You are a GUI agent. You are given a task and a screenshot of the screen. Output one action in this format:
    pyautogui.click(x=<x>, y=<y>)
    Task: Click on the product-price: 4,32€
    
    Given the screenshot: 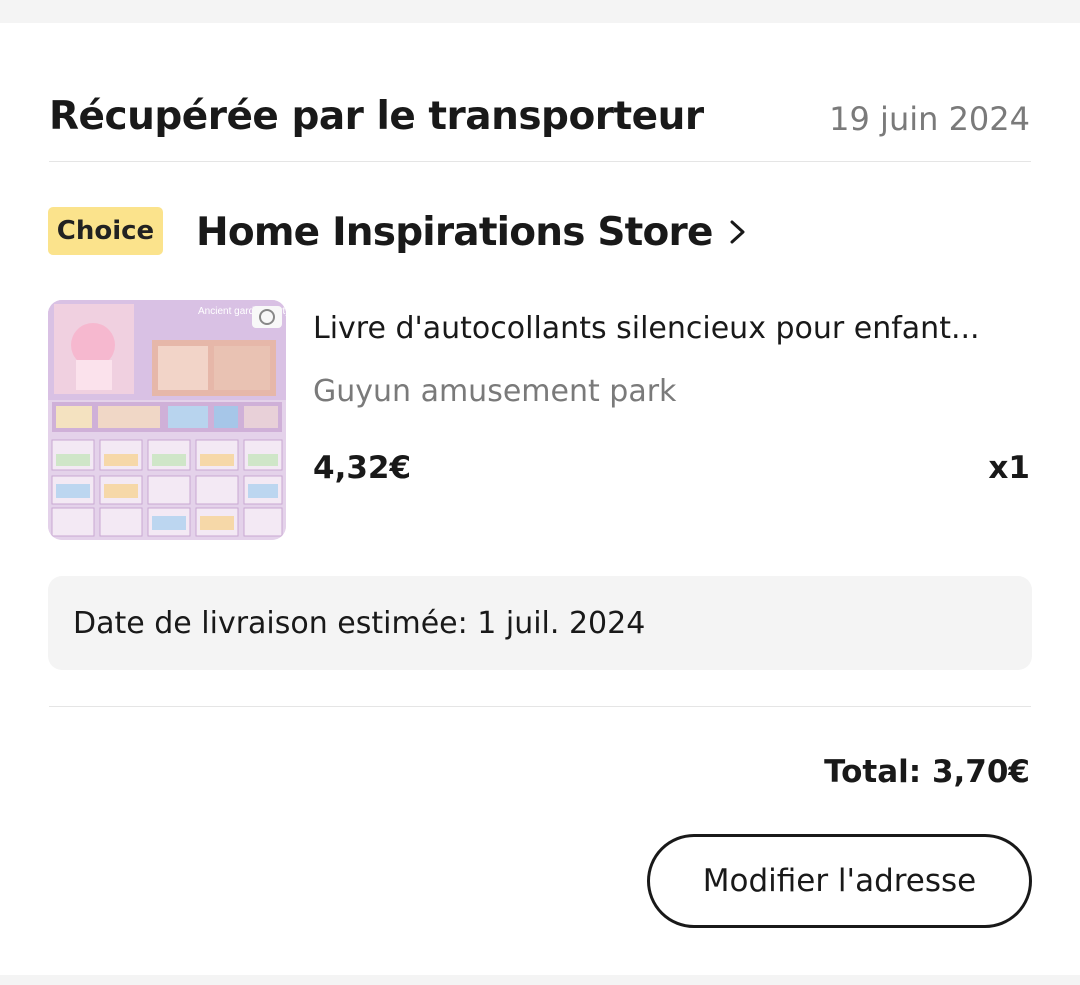 What is the action you would take?
    pyautogui.click(x=362, y=468)
    